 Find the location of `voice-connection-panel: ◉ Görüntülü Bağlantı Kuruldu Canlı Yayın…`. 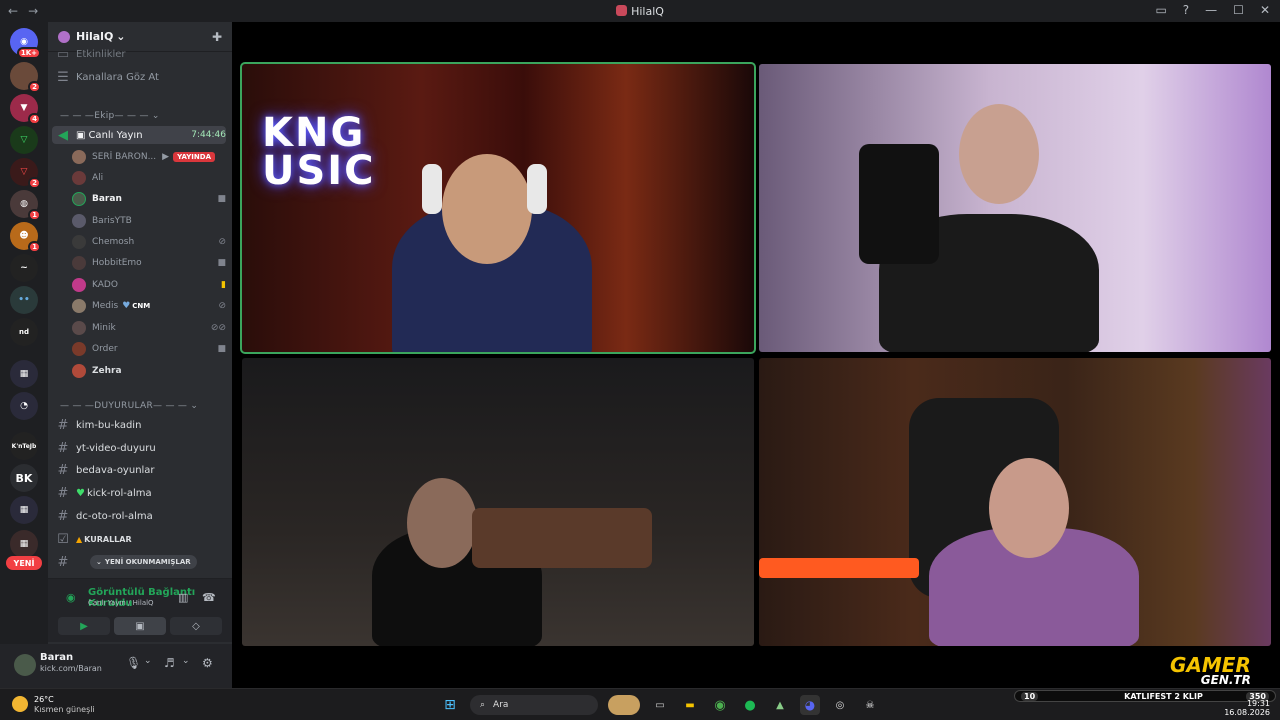

voice-connection-panel: ◉ Görüntülü Bağlantı Kuruldu Canlı Yayın… is located at coordinates (140, 610).